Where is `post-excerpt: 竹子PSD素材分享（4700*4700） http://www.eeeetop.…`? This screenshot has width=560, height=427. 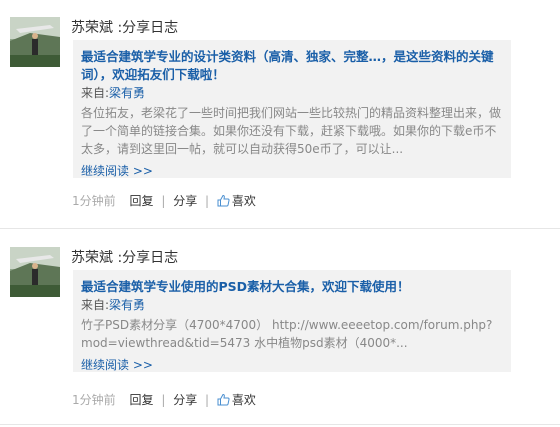 post-excerpt: 竹子PSD素材分享（4700*4700） http://www.eeeetop.… is located at coordinates (287, 334).